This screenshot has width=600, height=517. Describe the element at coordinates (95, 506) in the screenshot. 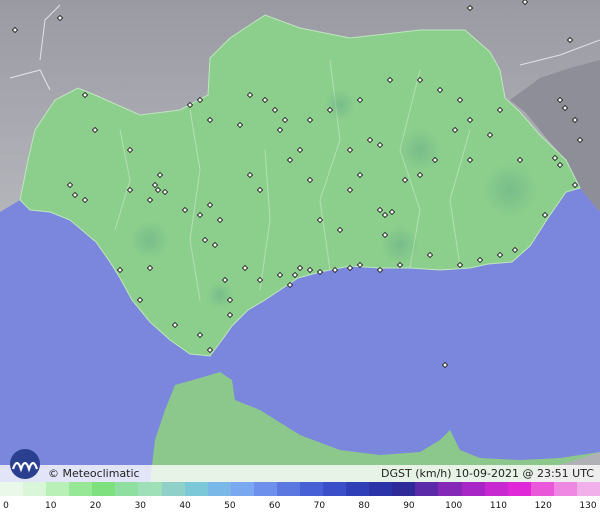

I see `scale-tick-label: 20` at that location.